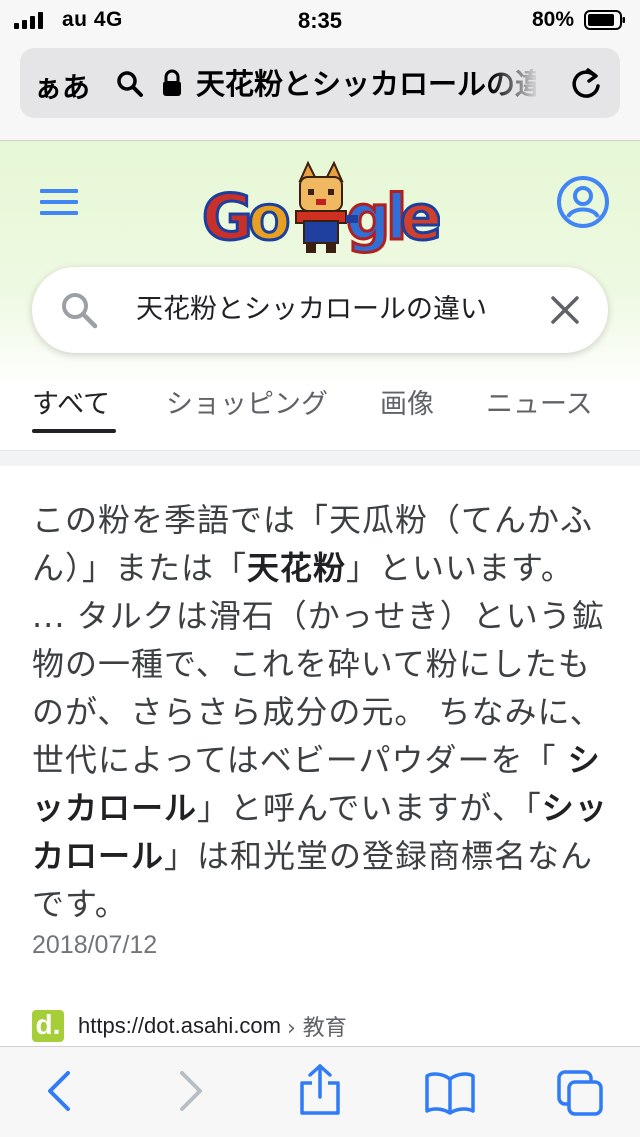 The image size is (640, 1137). I want to click on battery-icon, so click(604, 20).